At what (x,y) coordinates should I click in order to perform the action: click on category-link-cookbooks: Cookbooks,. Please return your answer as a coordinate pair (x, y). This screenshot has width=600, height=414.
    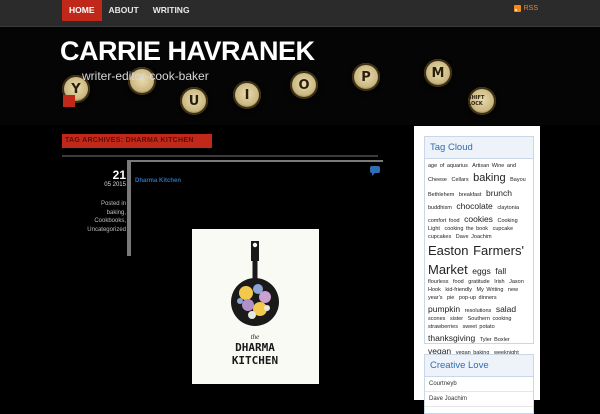
    Looking at the image, I should click on (96, 221).